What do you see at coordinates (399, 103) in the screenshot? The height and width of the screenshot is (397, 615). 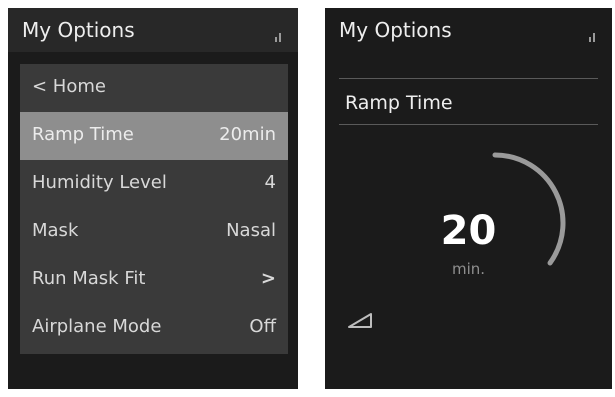 I see `setting-label: Ramp Time` at bounding box center [399, 103].